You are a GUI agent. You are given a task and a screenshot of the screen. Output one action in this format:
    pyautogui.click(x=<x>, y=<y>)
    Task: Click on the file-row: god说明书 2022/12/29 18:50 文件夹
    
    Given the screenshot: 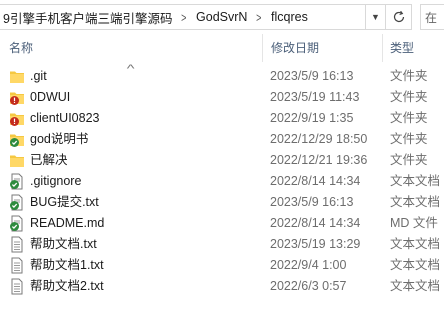 What is the action you would take?
    pyautogui.click(x=222, y=139)
    